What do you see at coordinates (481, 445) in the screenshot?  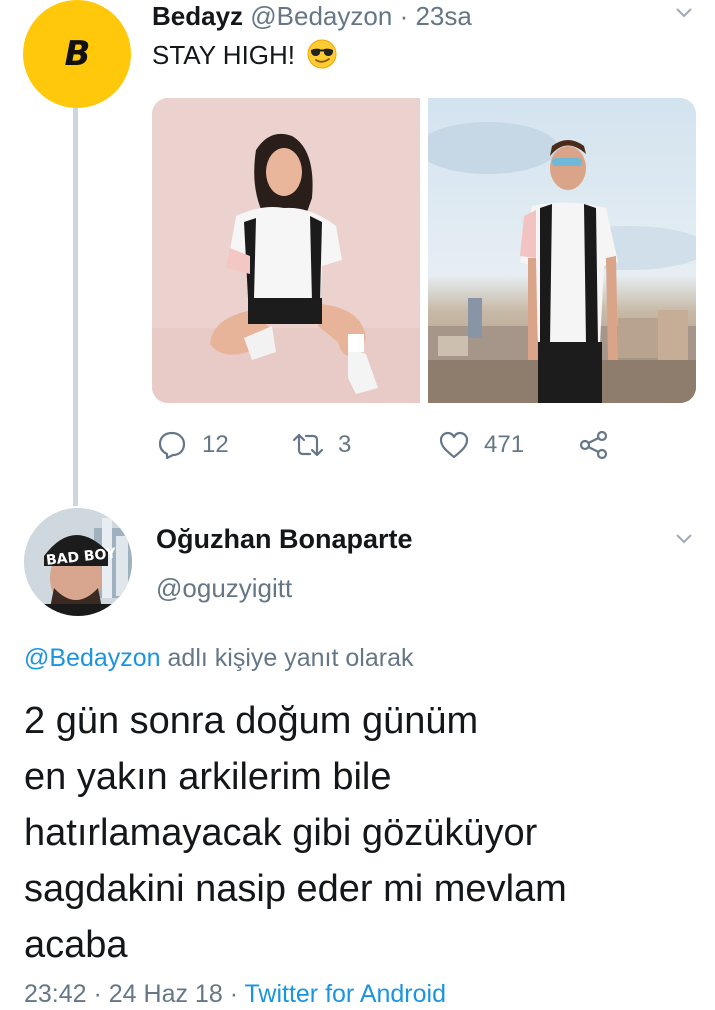 I see `like-action: 471` at bounding box center [481, 445].